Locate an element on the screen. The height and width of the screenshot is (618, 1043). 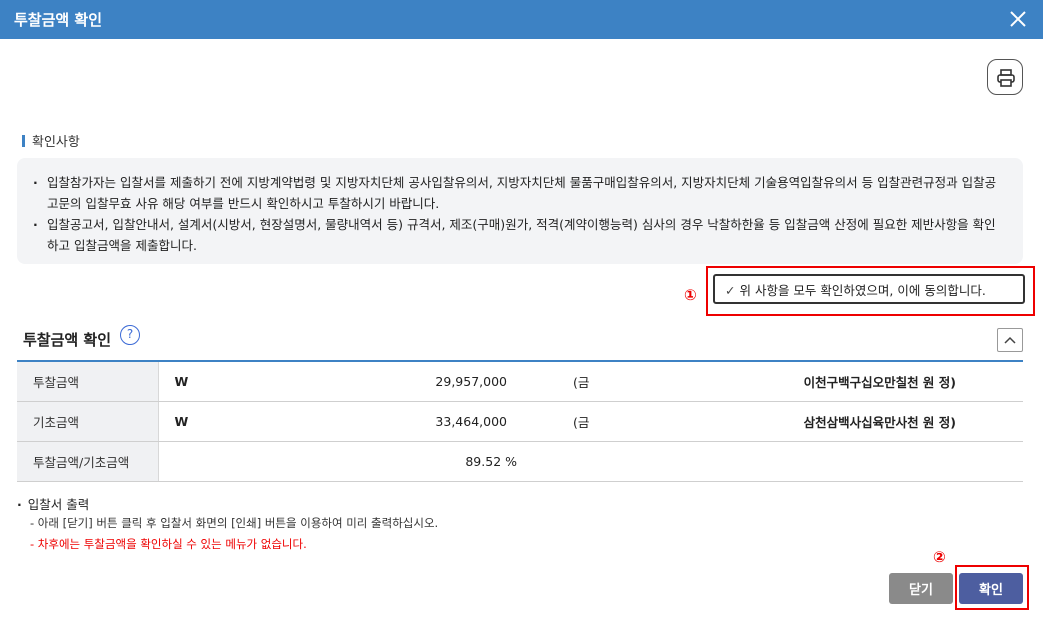
agree-button: ✓ 위 사항을 모두 확인하였으며, 이에 동의합니다. is located at coordinates (869, 289).